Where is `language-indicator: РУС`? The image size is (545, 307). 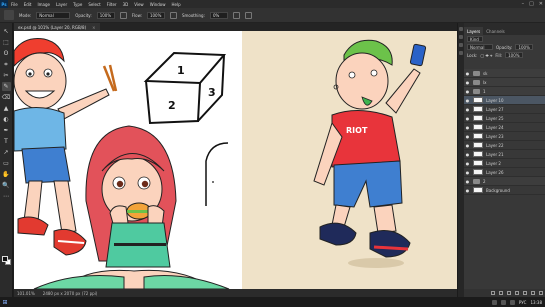
language-indicator: РУС is located at coordinates (523, 302).